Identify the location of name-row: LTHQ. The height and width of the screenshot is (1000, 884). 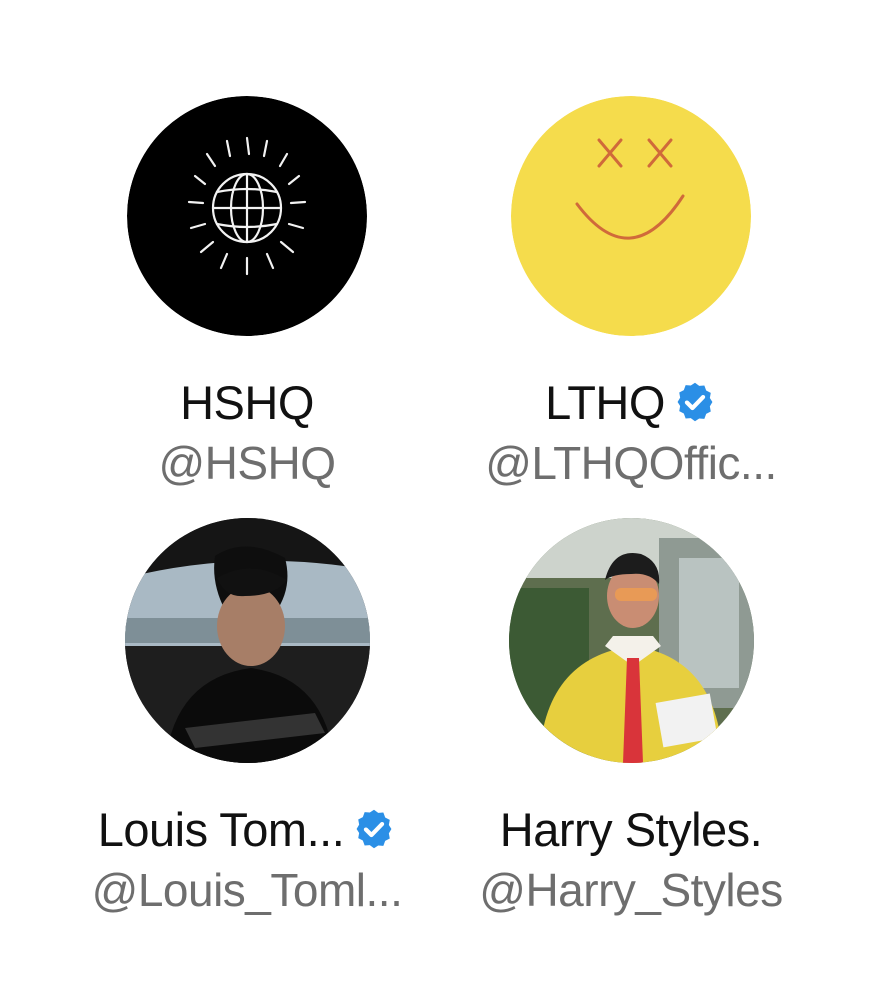
(631, 402).